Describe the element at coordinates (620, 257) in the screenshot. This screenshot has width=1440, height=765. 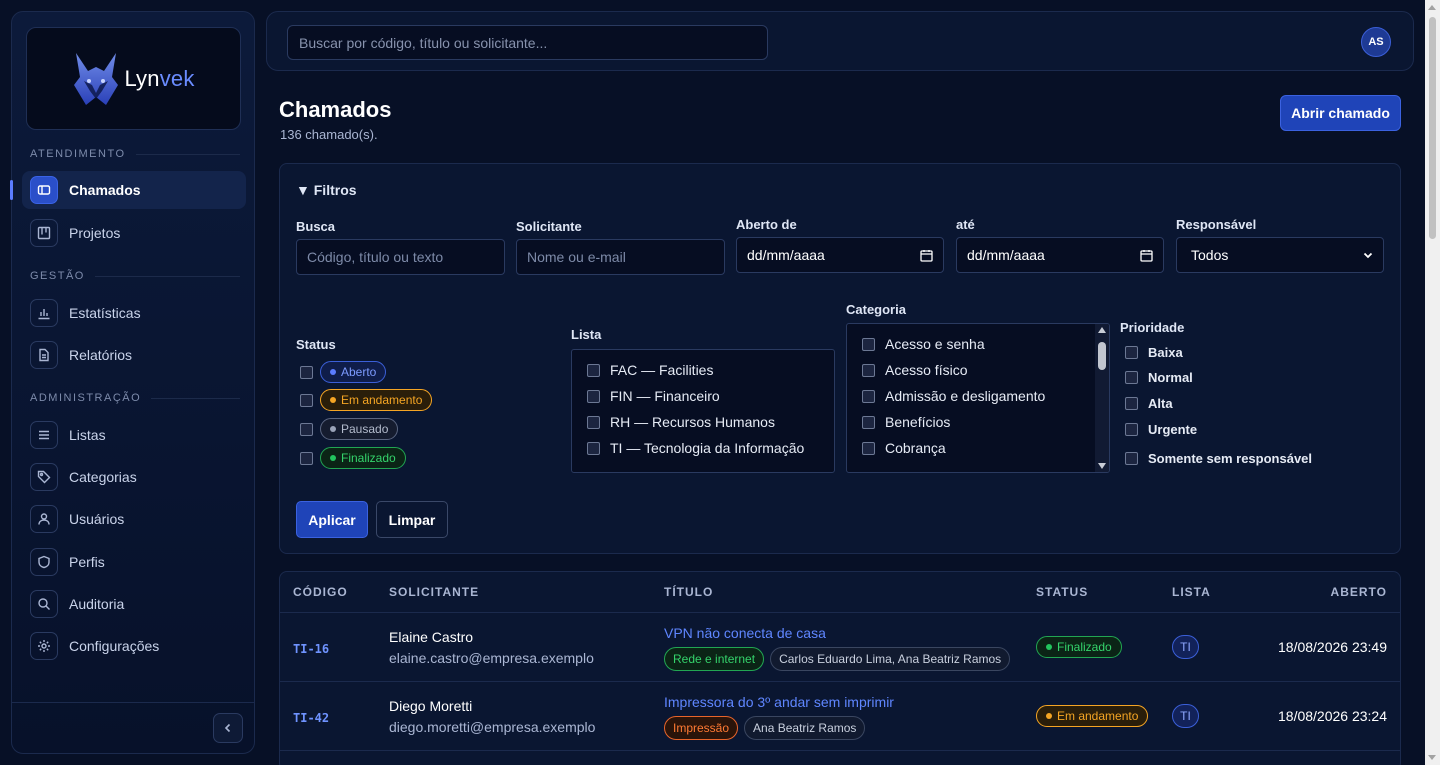
I see `solicitante-input` at that location.